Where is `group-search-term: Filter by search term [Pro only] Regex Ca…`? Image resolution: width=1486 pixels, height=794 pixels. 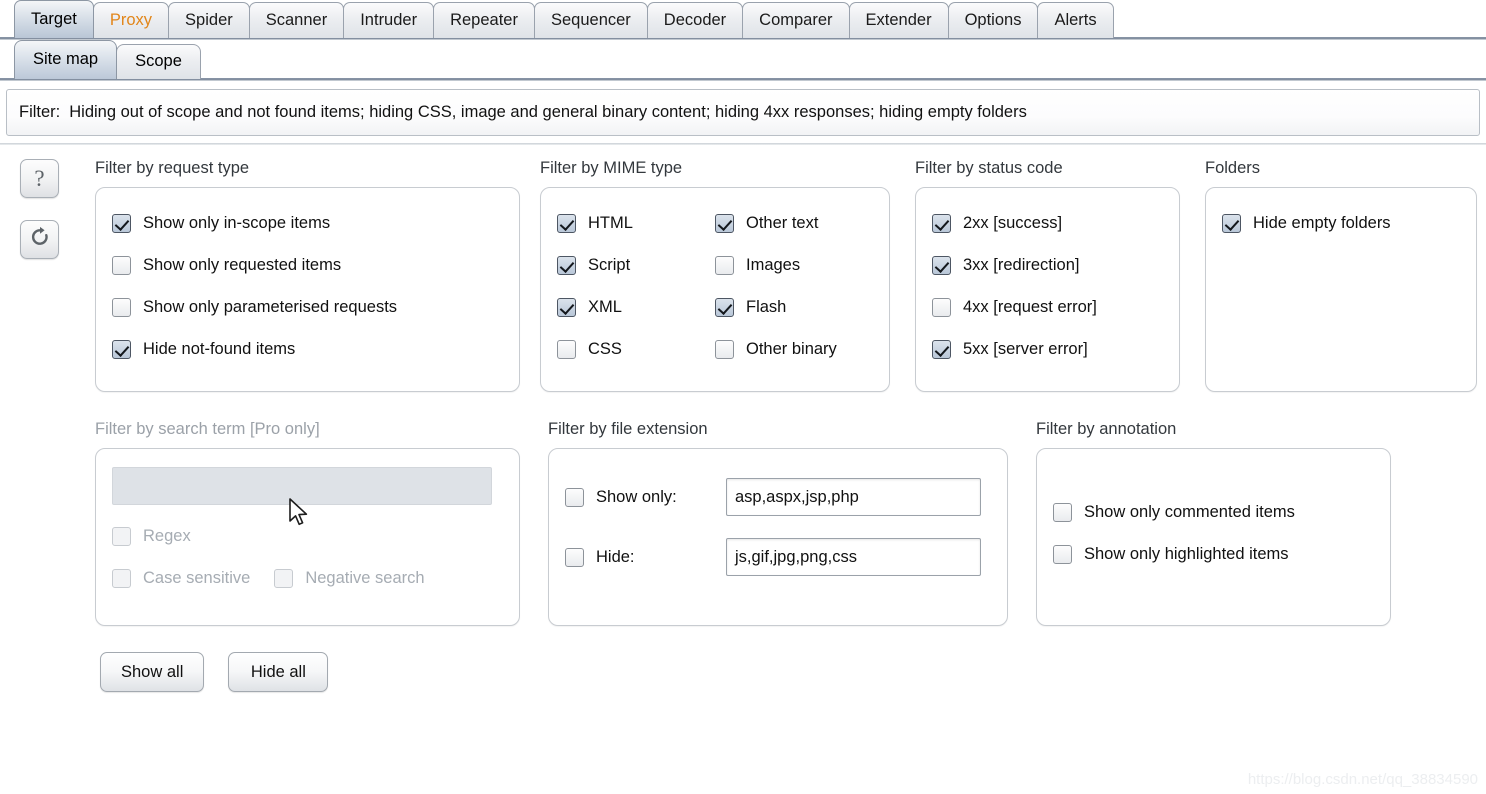
group-search-term: Filter by search term [Pro only] Regex Ca… is located at coordinates (307, 523).